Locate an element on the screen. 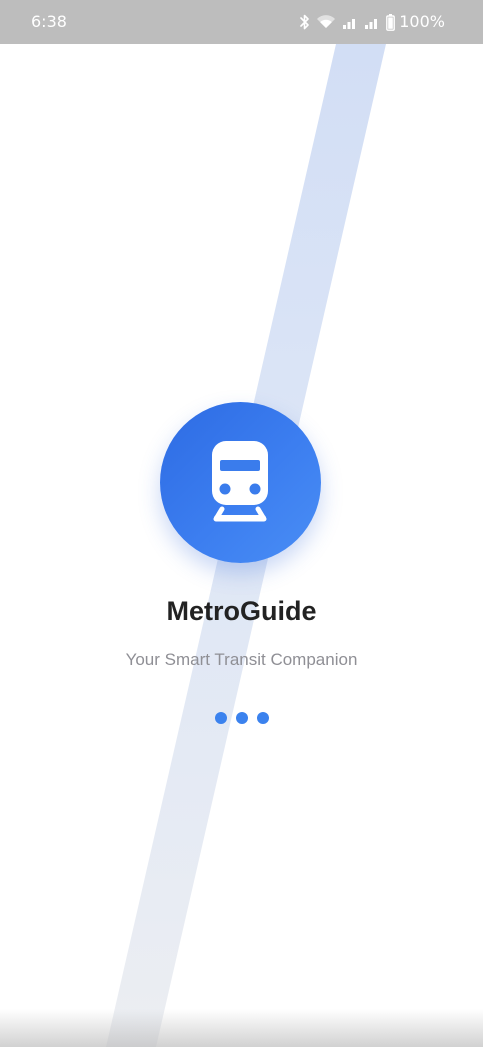 This screenshot has width=483, height=1047. signal-icon is located at coordinates (350, 22).